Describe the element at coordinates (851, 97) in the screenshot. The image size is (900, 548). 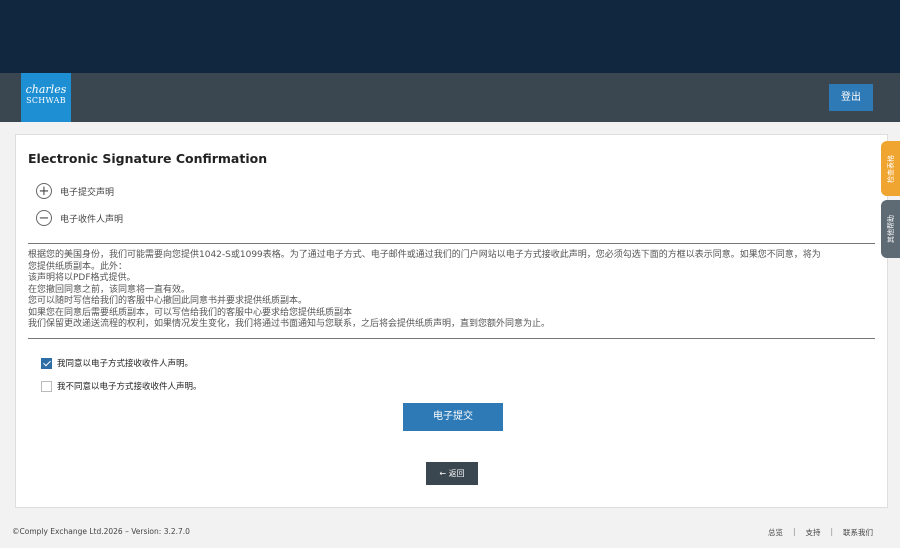
I see `logout-button: 登出` at that location.